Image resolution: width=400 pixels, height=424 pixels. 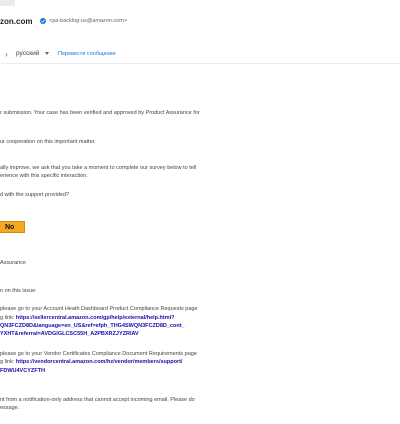 I want to click on body-line: ur cooperation on this important matter., so click(x=48, y=142).